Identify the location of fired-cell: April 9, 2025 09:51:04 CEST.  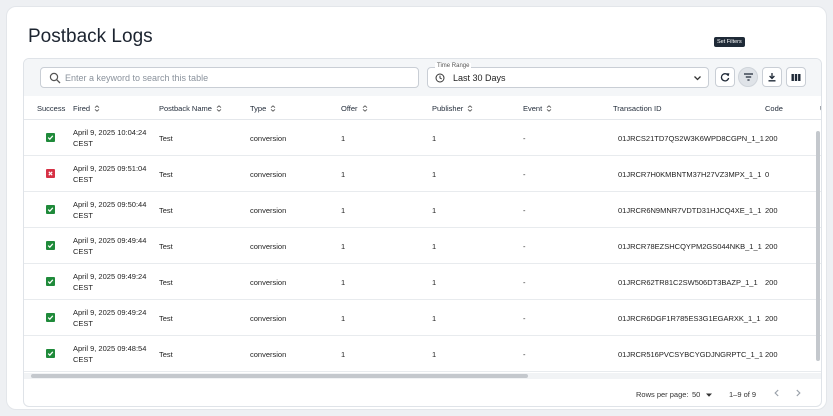
(109, 174).